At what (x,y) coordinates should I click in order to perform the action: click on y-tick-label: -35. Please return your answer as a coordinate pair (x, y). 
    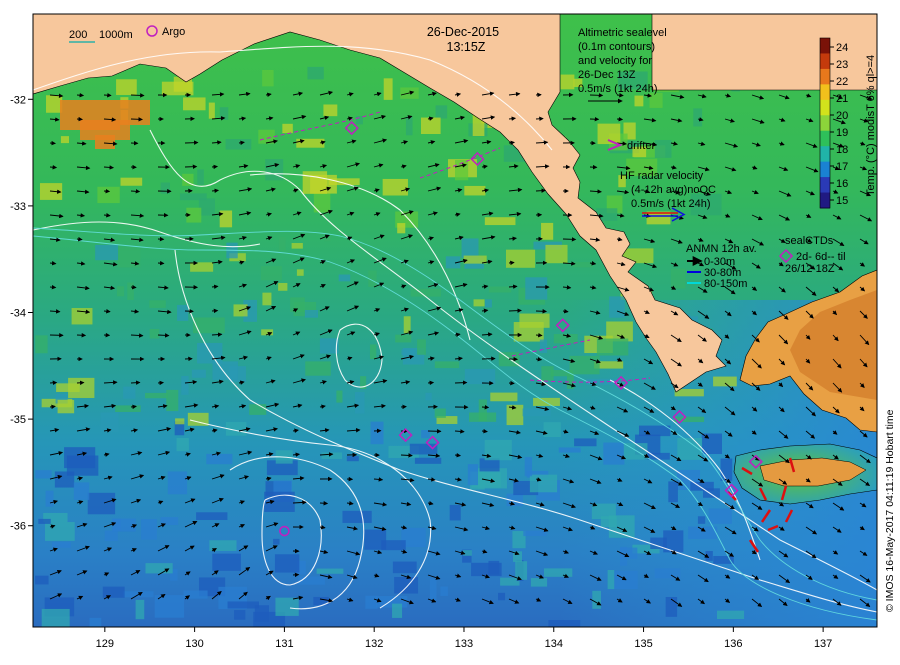
    Looking at the image, I should click on (18, 420).